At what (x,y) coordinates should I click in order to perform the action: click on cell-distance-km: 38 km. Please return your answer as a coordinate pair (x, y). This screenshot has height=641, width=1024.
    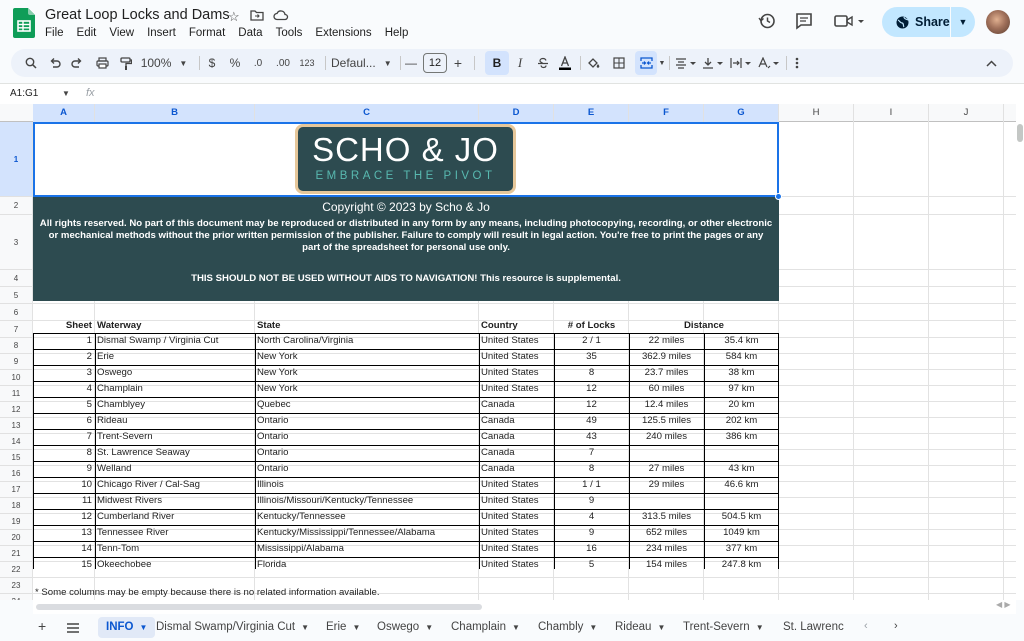
    Looking at the image, I should click on (741, 373).